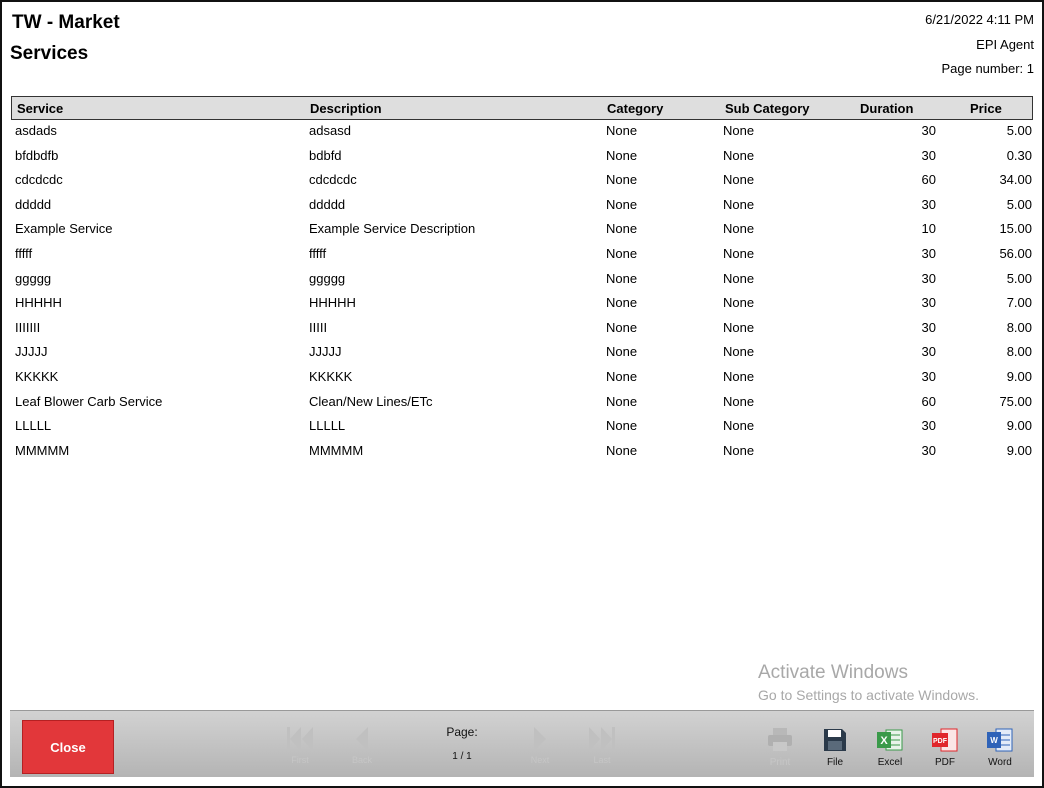 The height and width of the screenshot is (788, 1044). Describe the element at coordinates (327, 426) in the screenshot. I see `cell-description: LLLLL` at that location.